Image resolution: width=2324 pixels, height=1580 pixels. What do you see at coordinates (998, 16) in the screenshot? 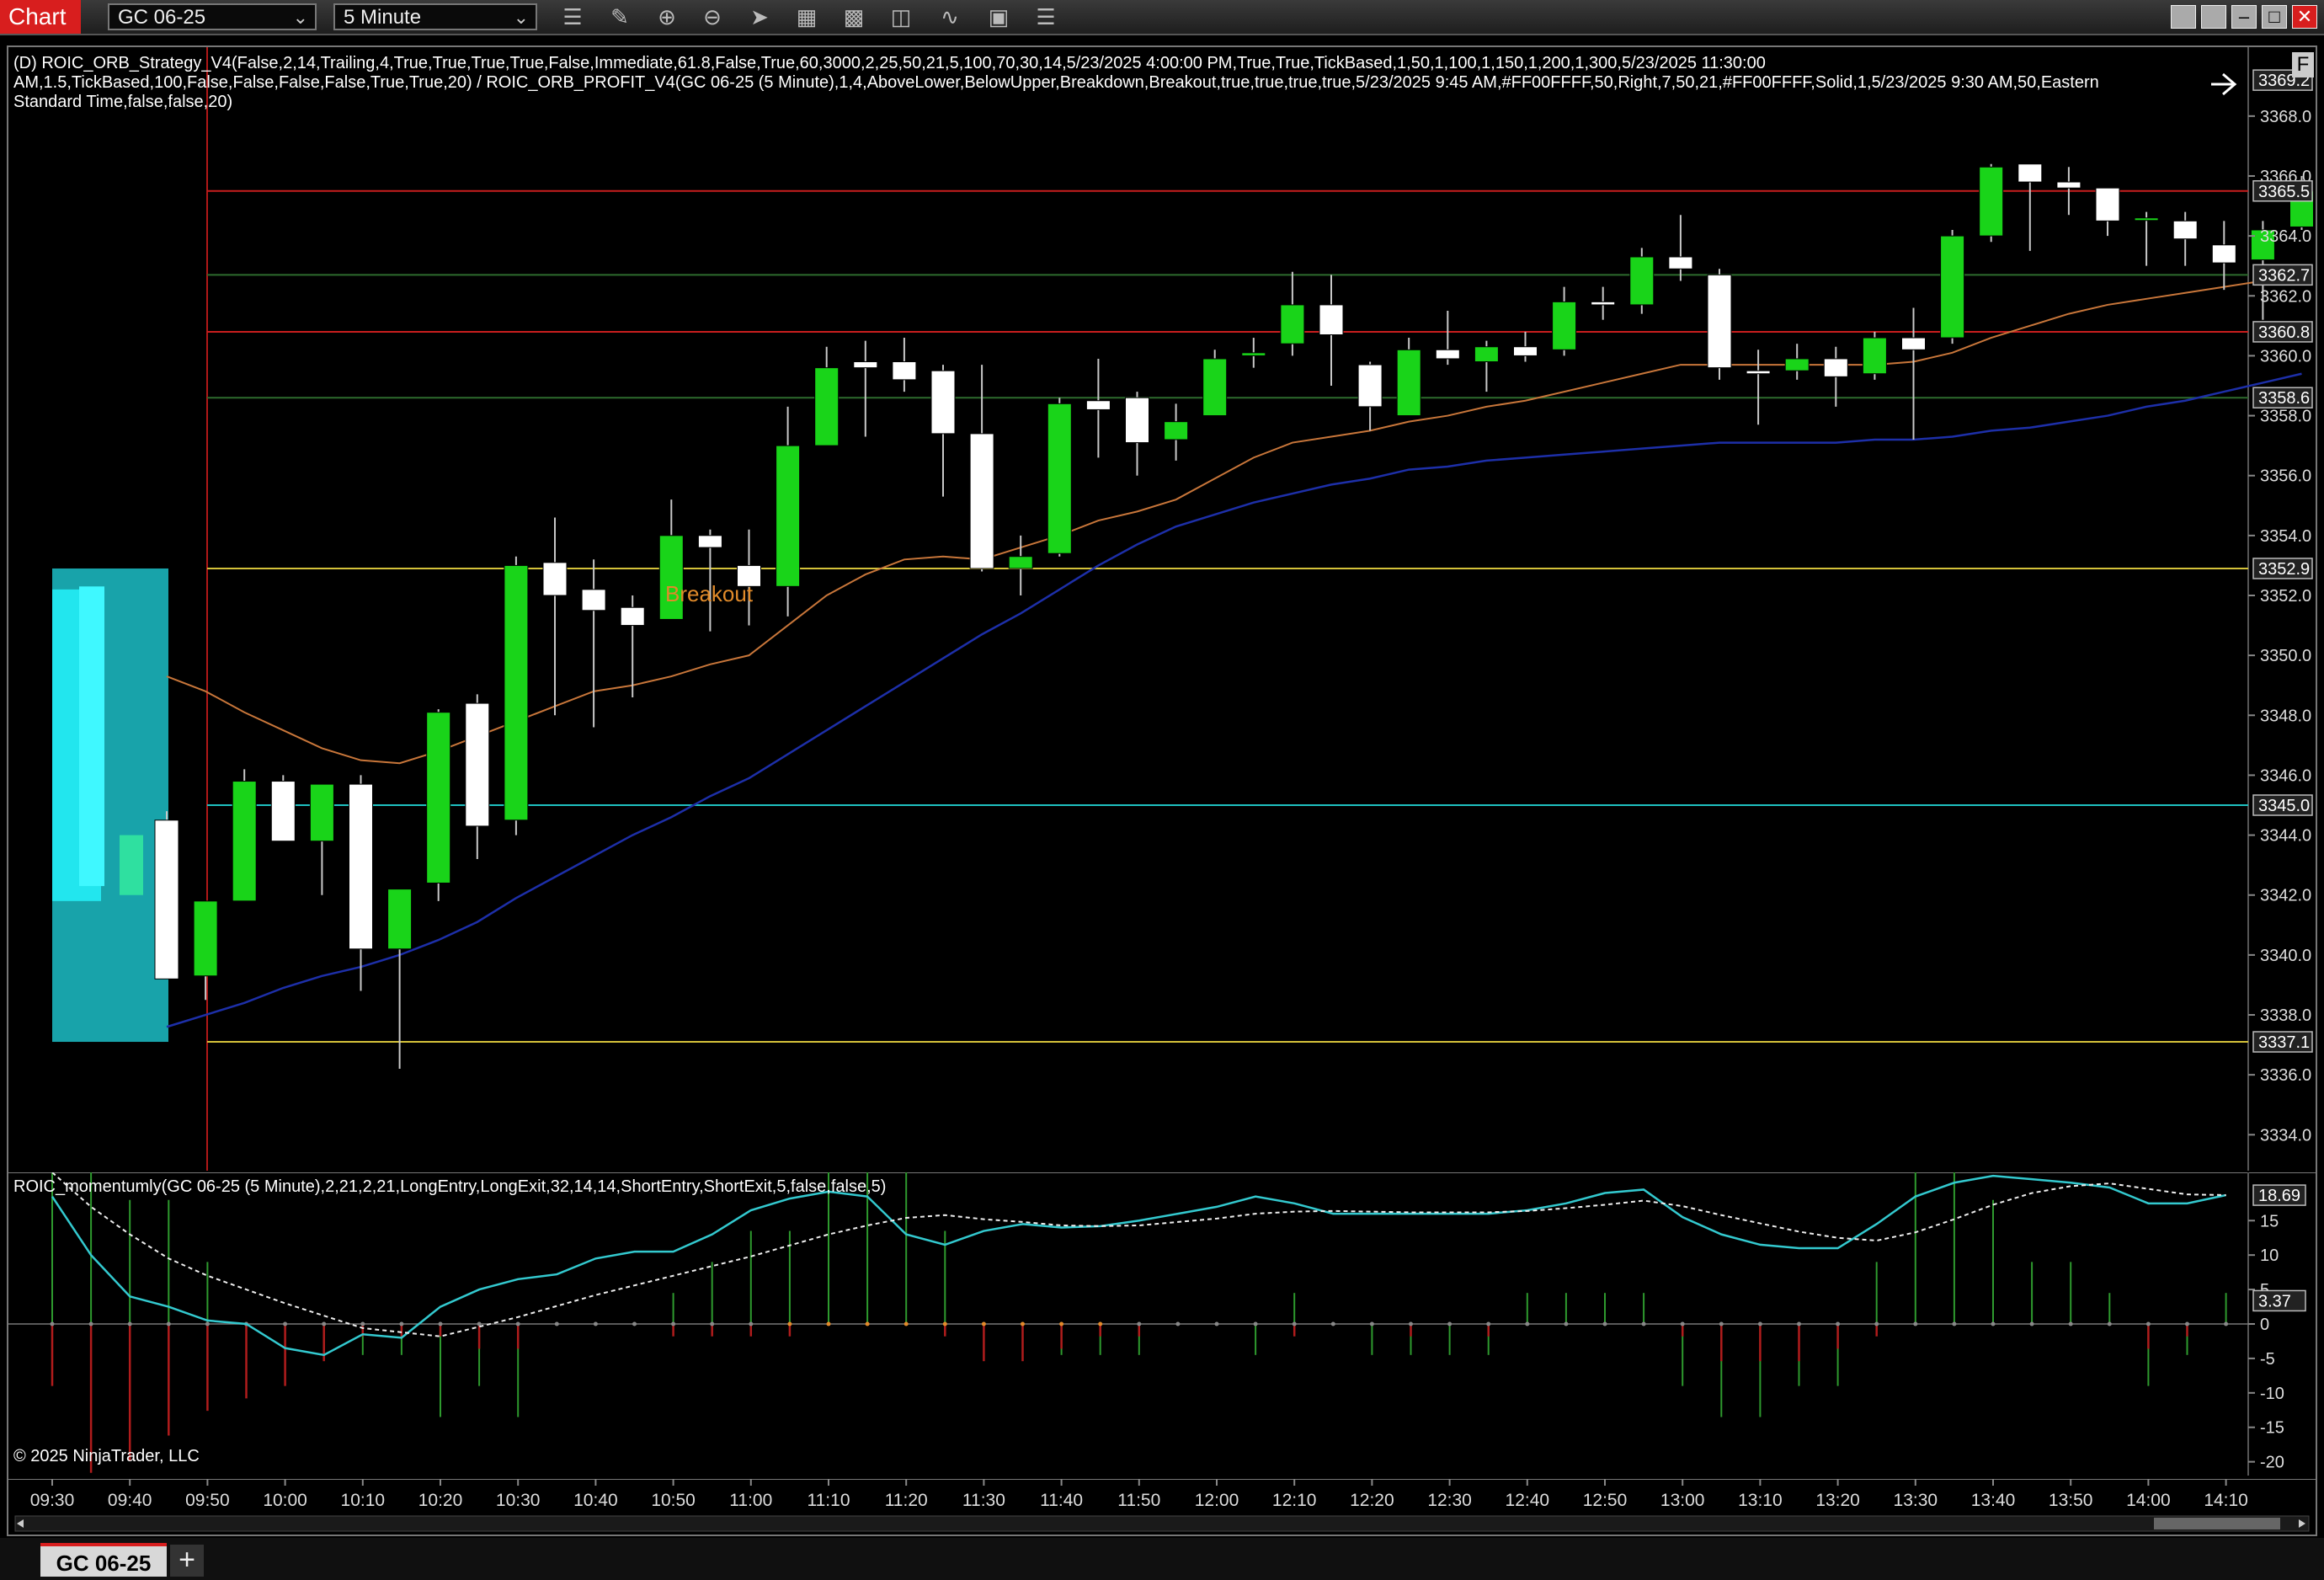
I see `chart-trader-icon: ▣` at bounding box center [998, 16].